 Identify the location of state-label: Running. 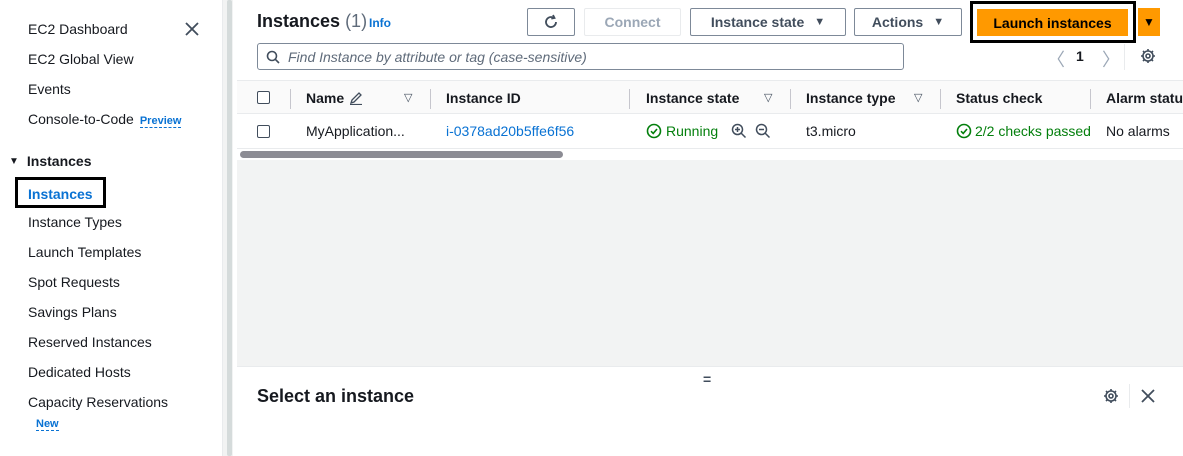
(692, 131).